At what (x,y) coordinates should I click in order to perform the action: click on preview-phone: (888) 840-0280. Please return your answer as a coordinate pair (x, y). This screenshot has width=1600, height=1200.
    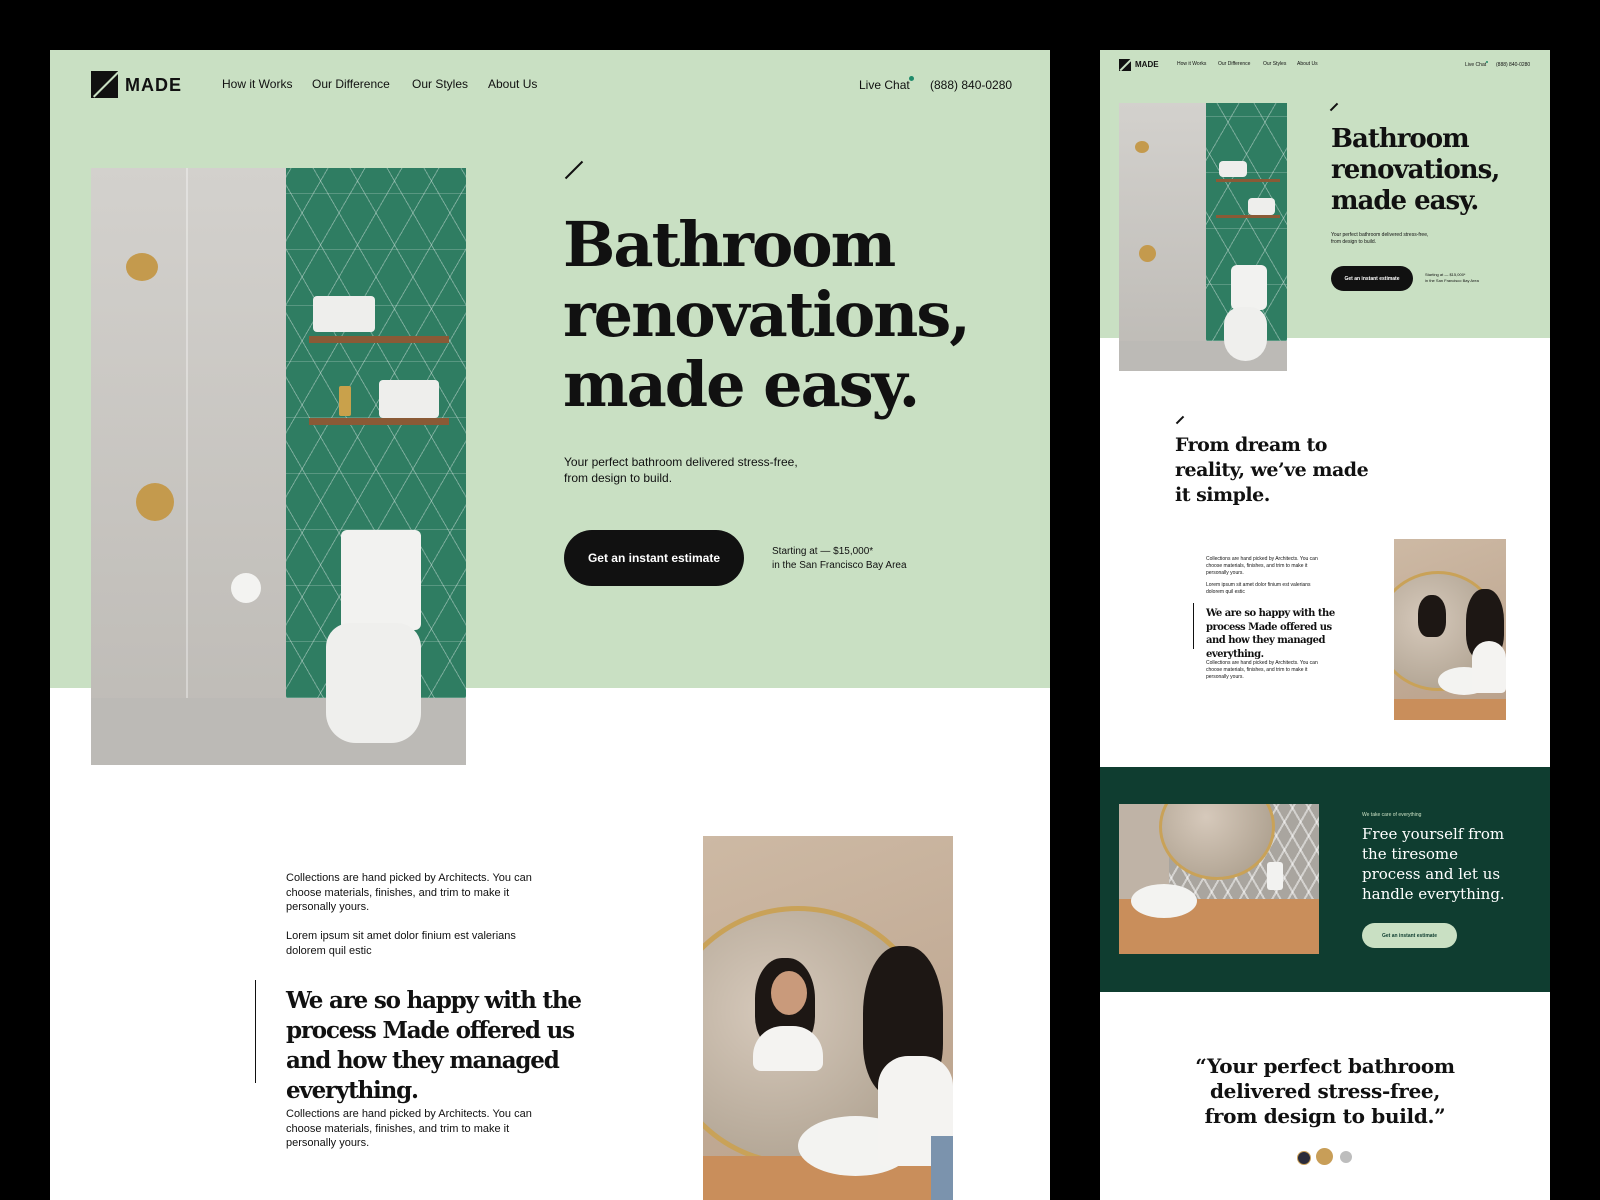
    Looking at the image, I should click on (1513, 65).